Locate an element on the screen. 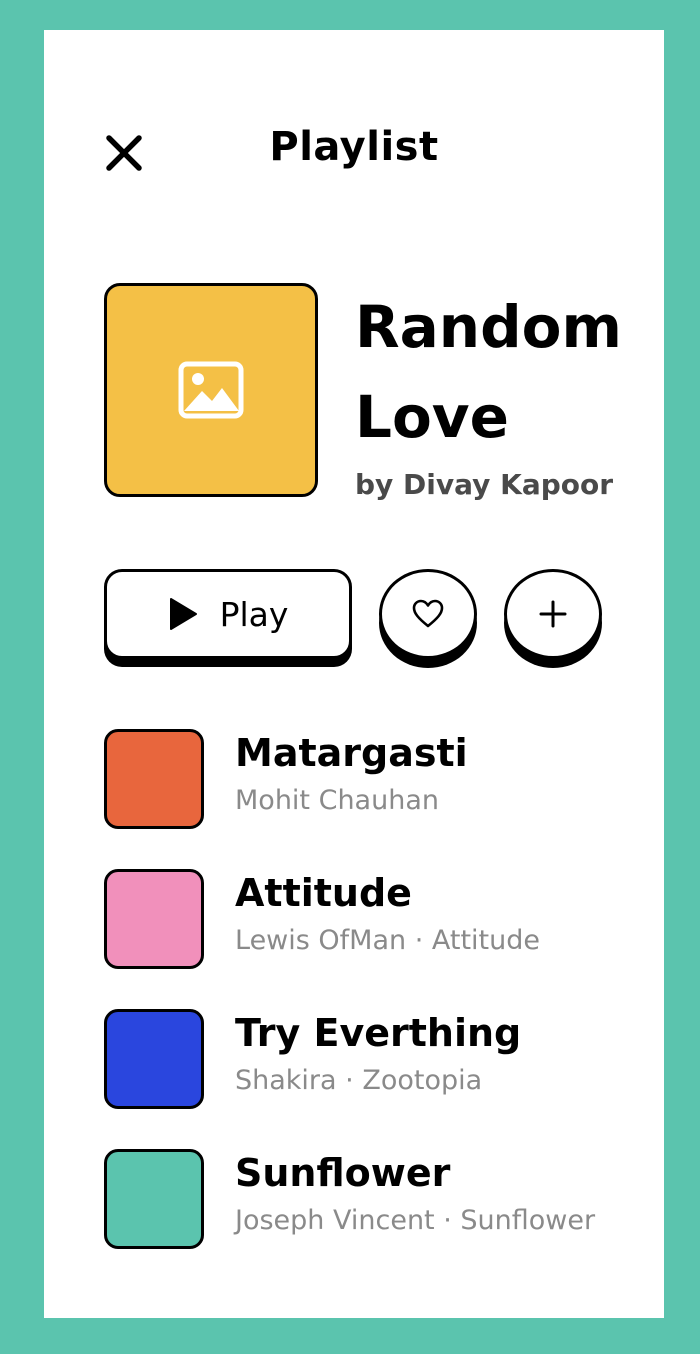  image-icon is located at coordinates (211, 390).